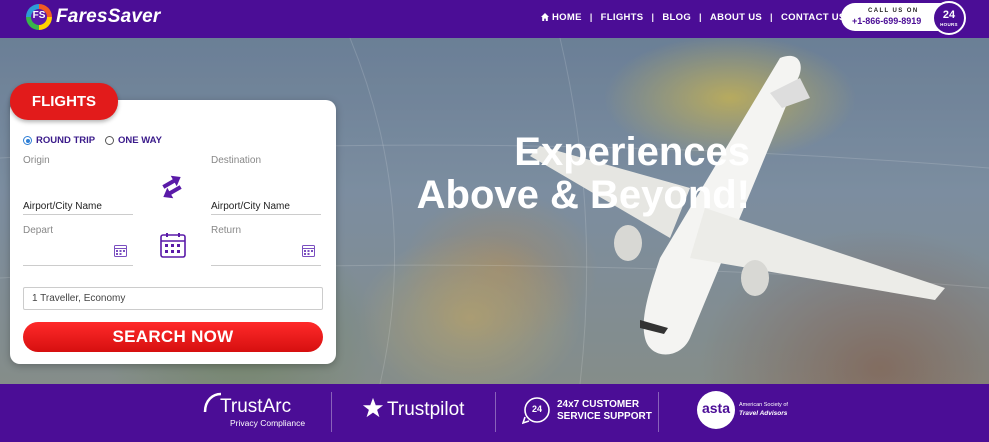 Image resolution: width=989 pixels, height=442 pixels. Describe the element at coordinates (886, 21) in the screenshot. I see `phone-number: +1-866-699-8919` at that location.